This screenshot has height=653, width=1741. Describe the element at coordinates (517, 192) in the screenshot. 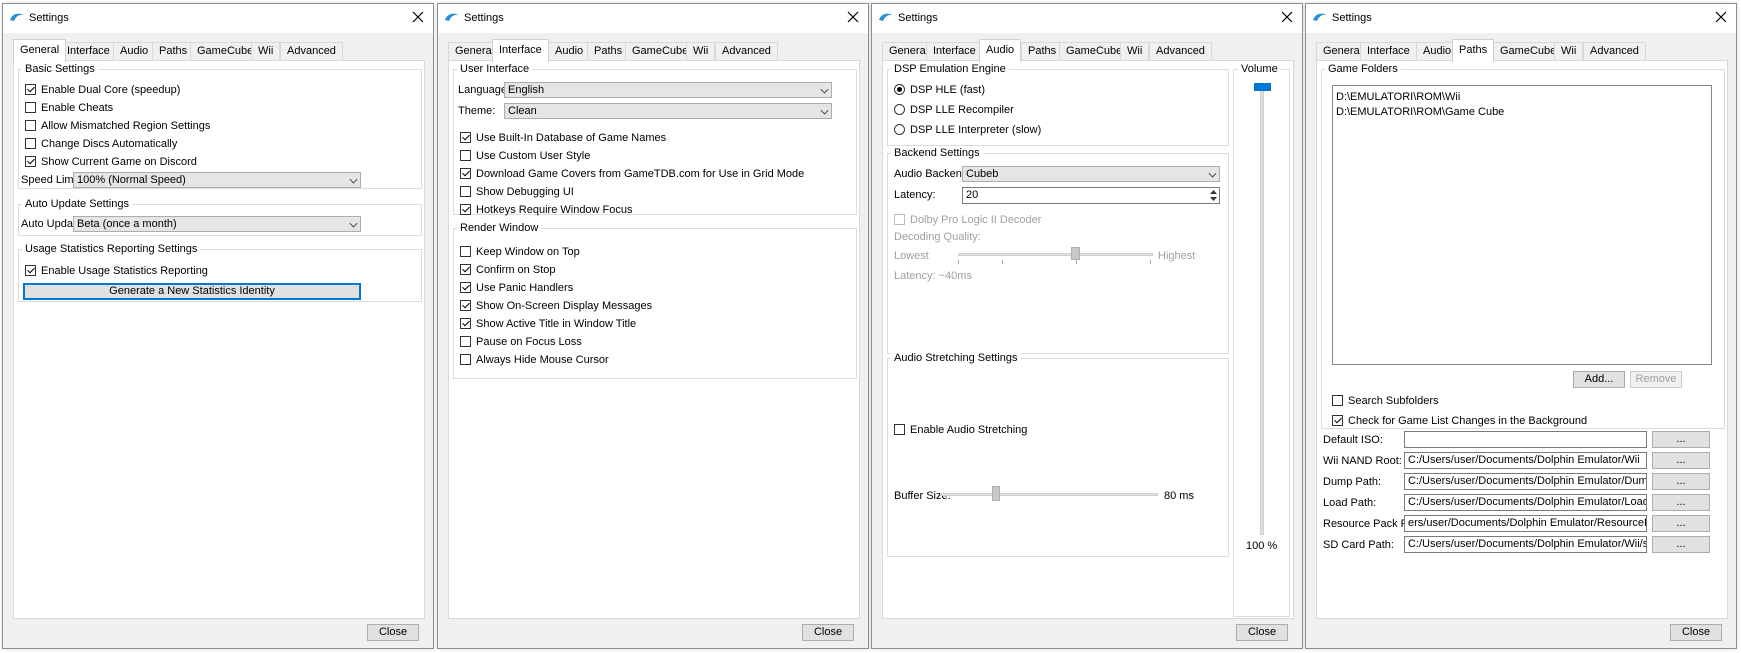

I see `checkbox-debugging-ui: Show Debugging UI` at that location.